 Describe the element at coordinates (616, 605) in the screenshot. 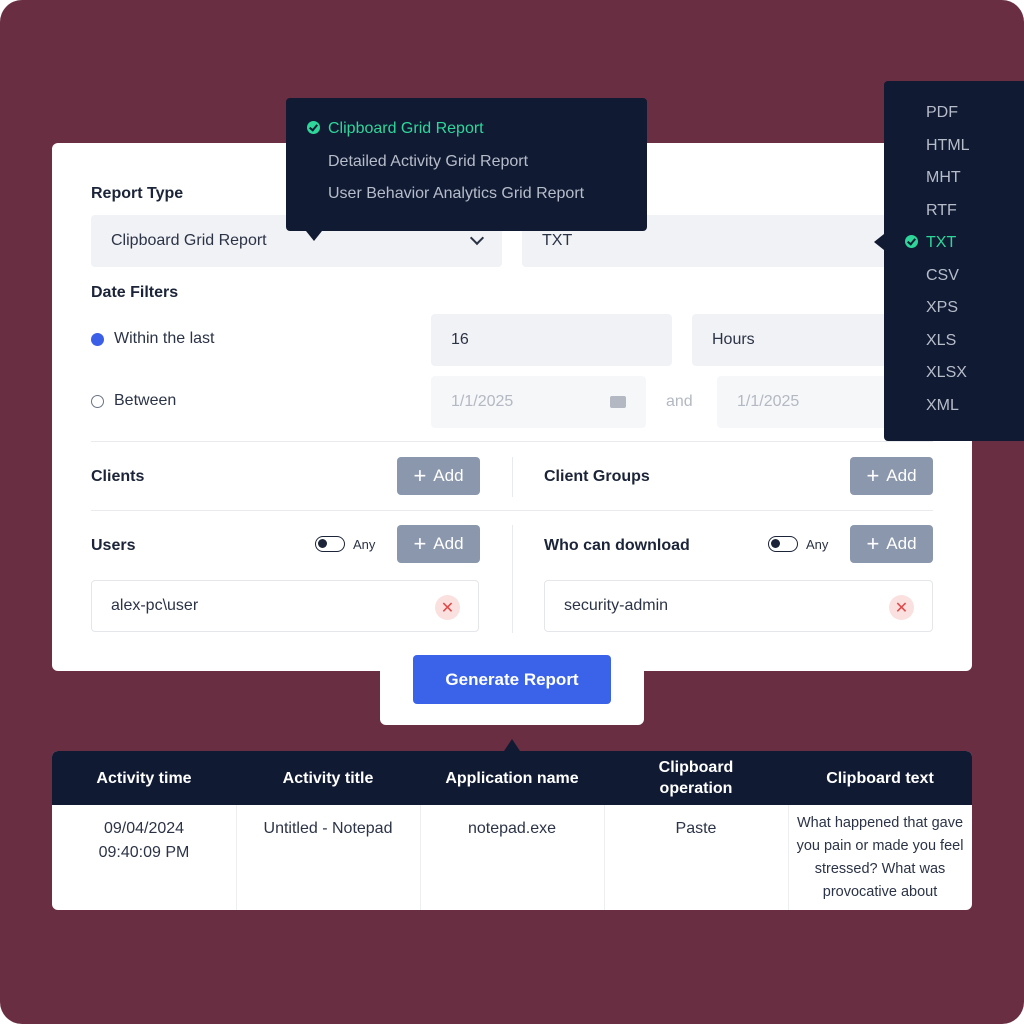

I see `downloader-chip-label: security-admin` at that location.